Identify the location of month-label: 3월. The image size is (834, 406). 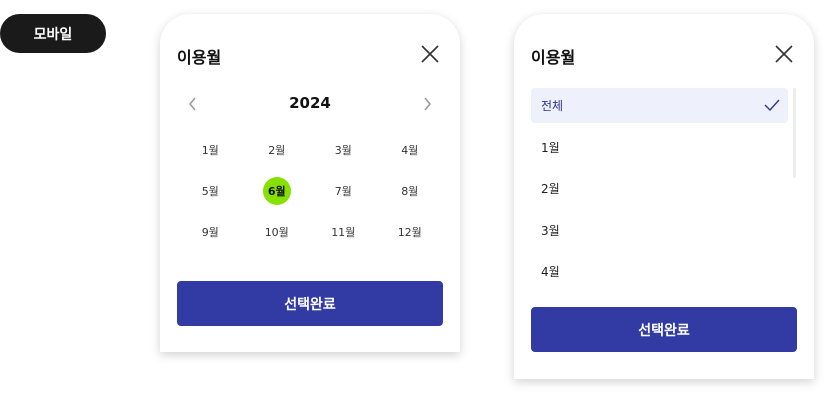
(343, 150).